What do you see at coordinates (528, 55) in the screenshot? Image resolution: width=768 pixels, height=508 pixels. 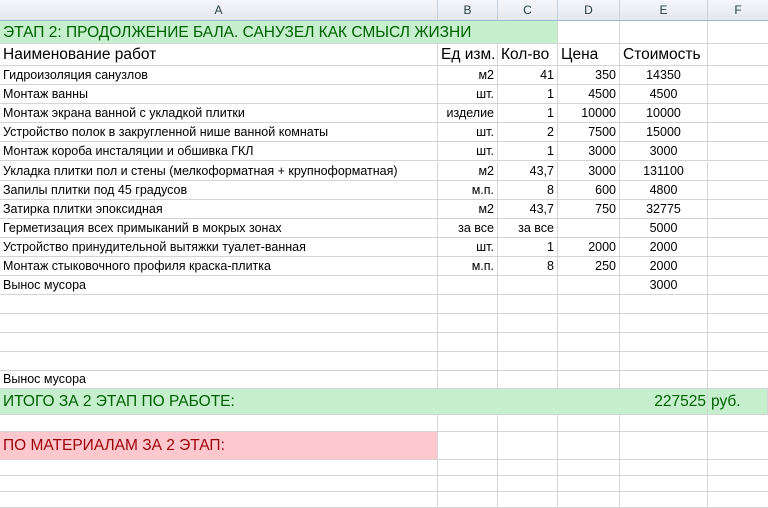 I see `header-qty: Кол-во` at bounding box center [528, 55].